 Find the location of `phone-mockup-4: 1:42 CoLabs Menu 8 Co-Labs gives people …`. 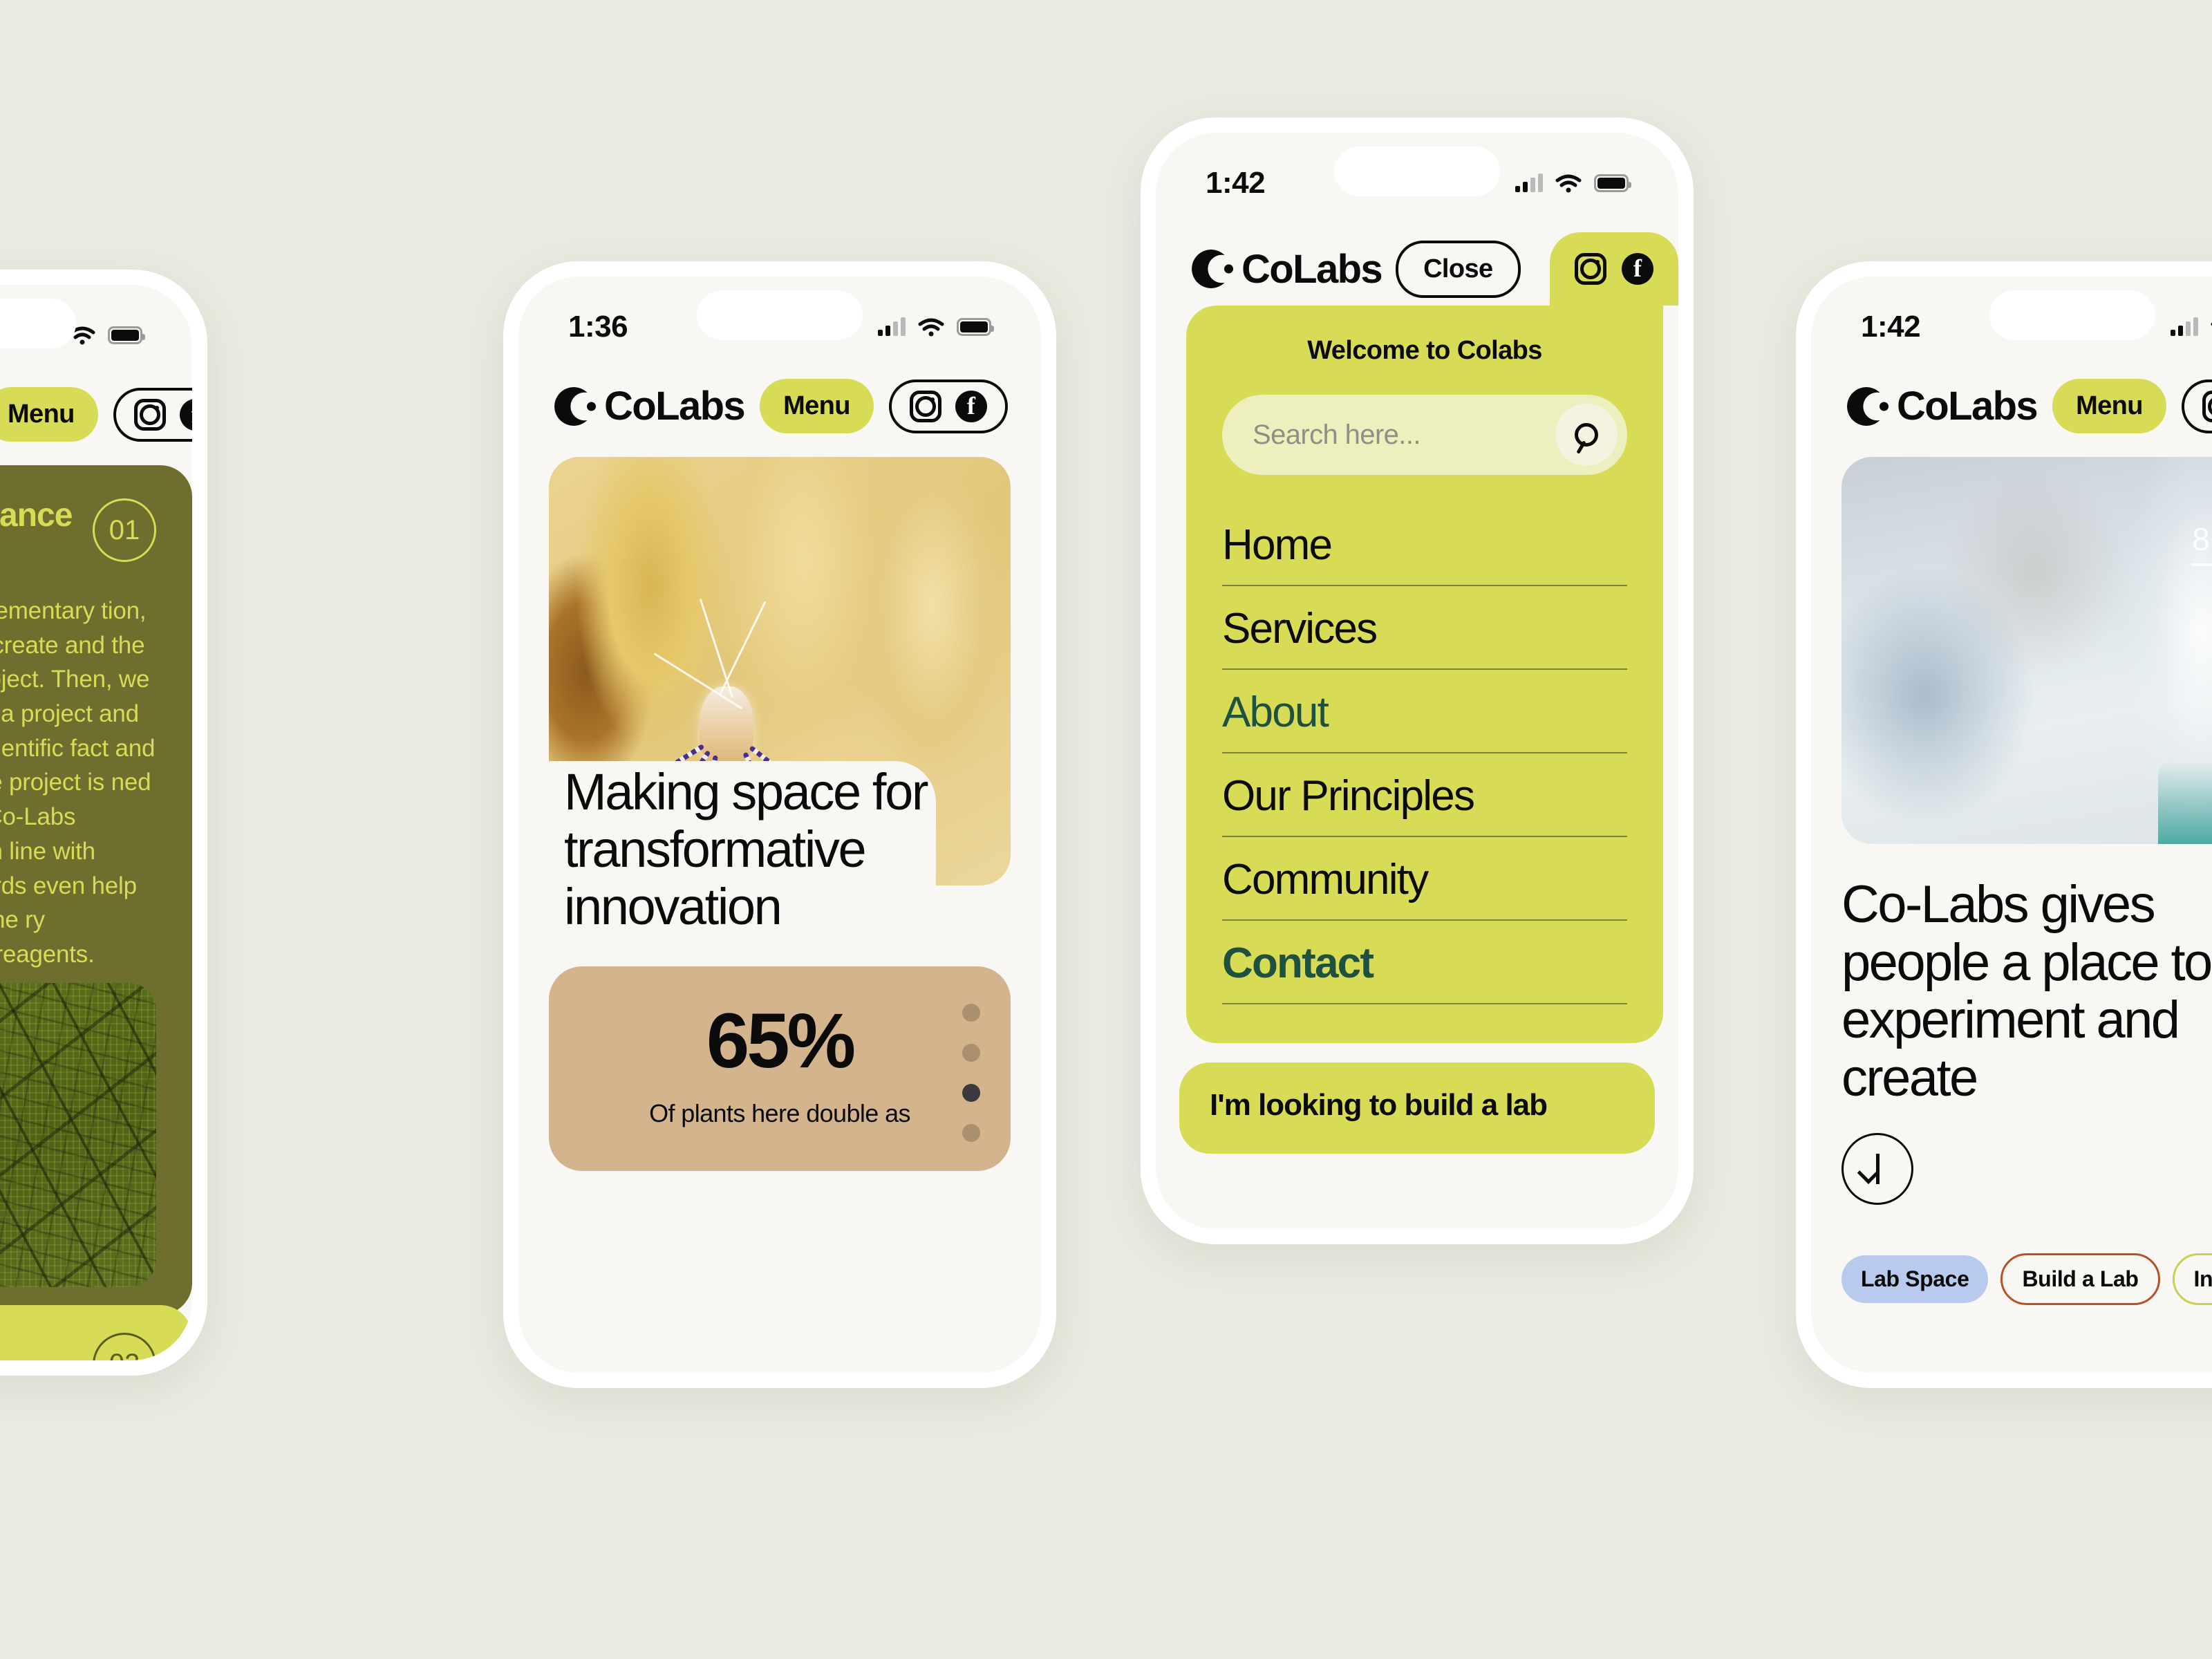

phone-mockup-4: 1:42 CoLabs Menu 8 Co-Labs gives people … is located at coordinates (2004, 824).